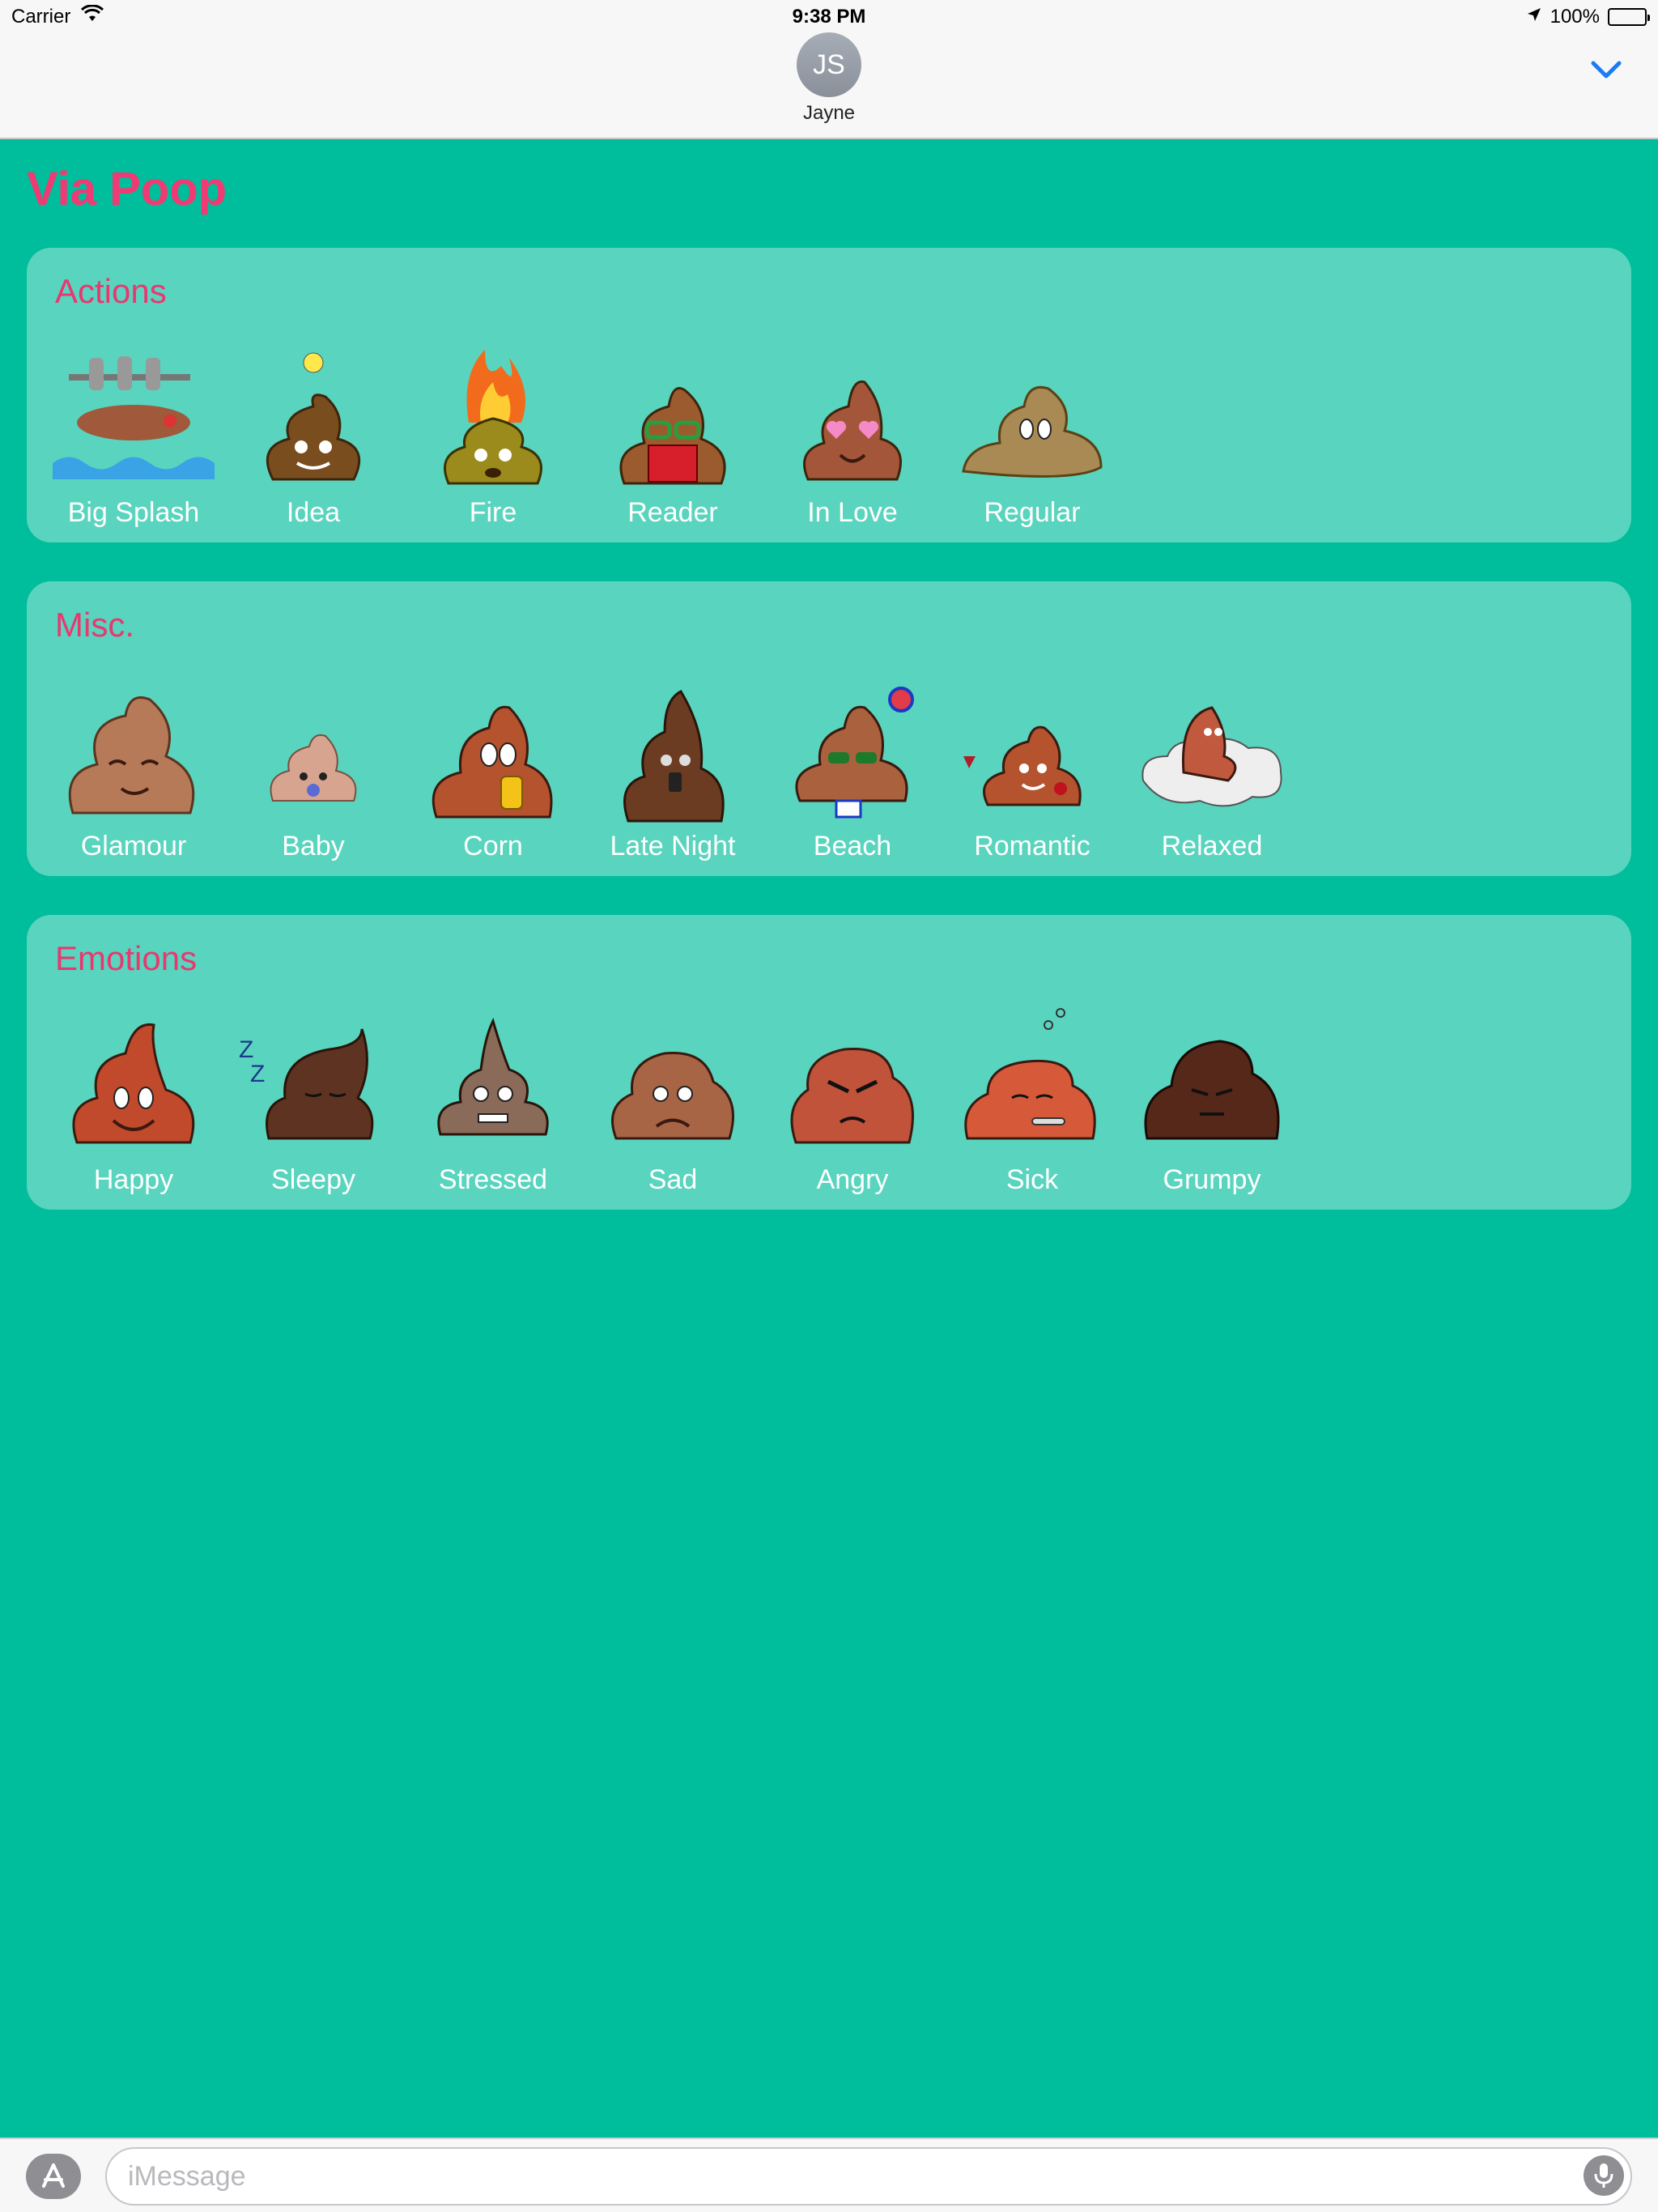 The image size is (1658, 2212). What do you see at coordinates (53, 2177) in the screenshot?
I see `app-store-icon` at bounding box center [53, 2177].